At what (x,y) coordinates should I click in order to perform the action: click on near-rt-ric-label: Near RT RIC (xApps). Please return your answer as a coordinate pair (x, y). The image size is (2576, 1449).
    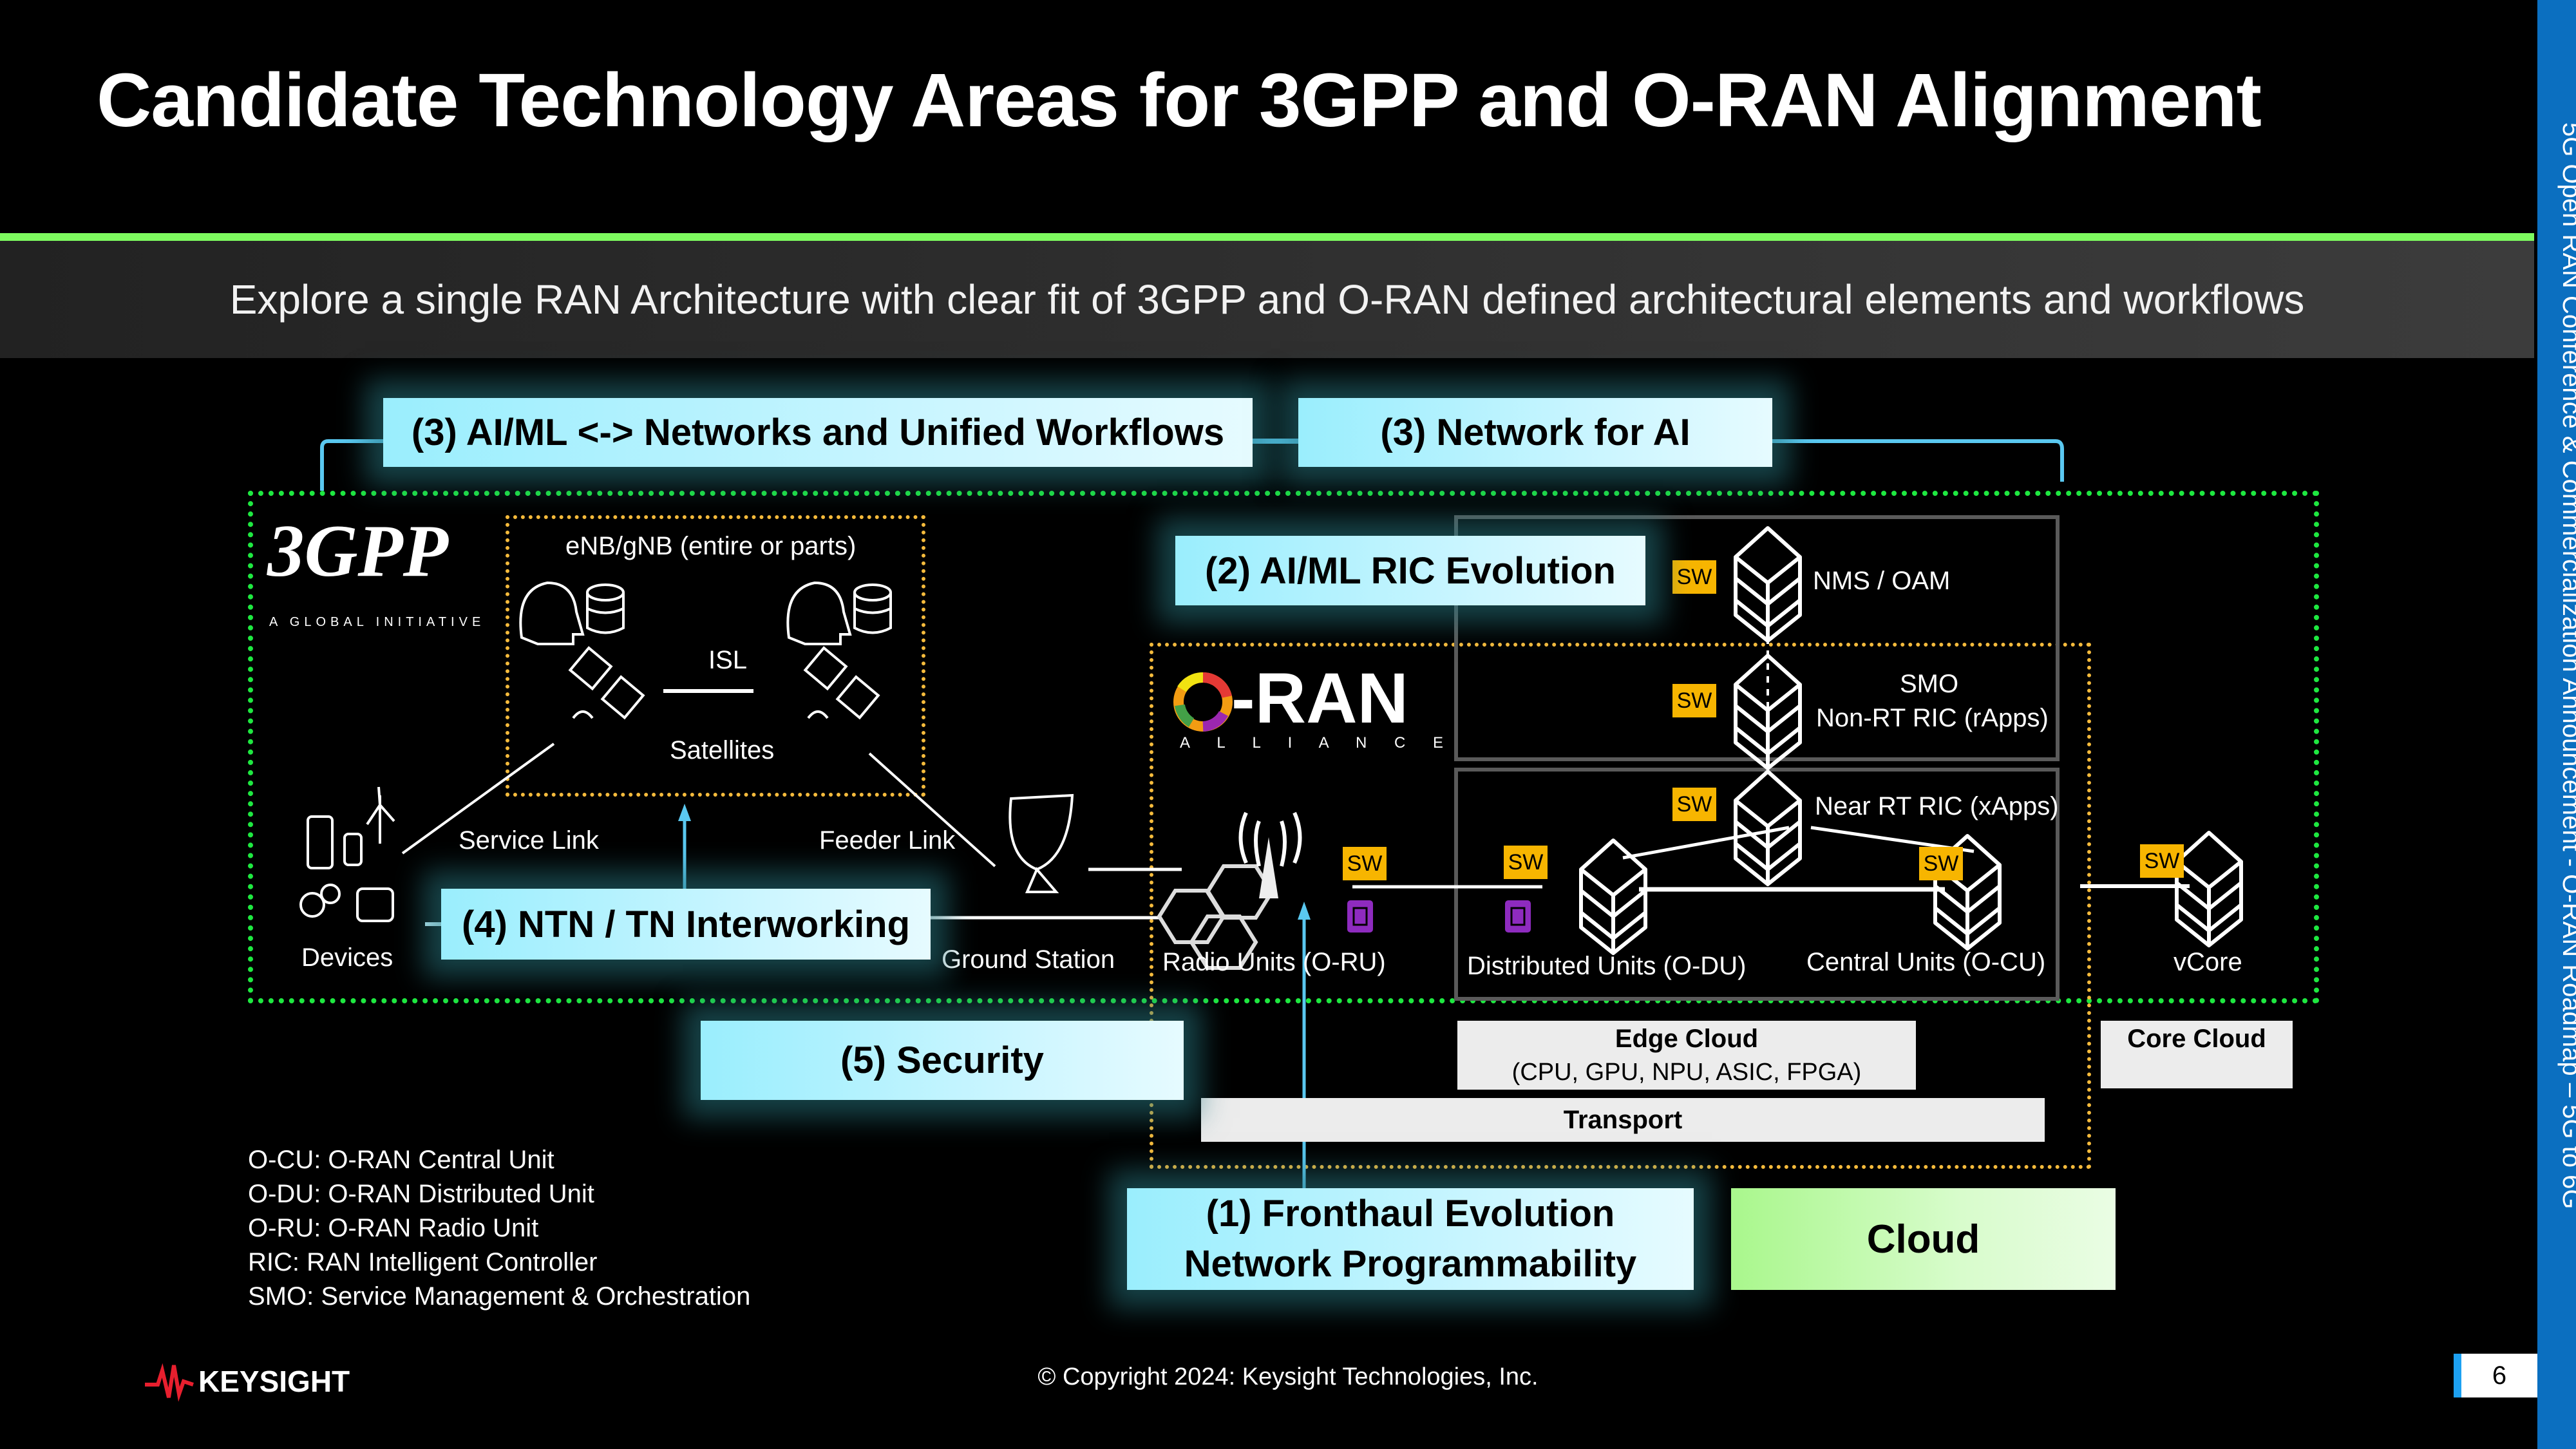
    Looking at the image, I should click on (1937, 806).